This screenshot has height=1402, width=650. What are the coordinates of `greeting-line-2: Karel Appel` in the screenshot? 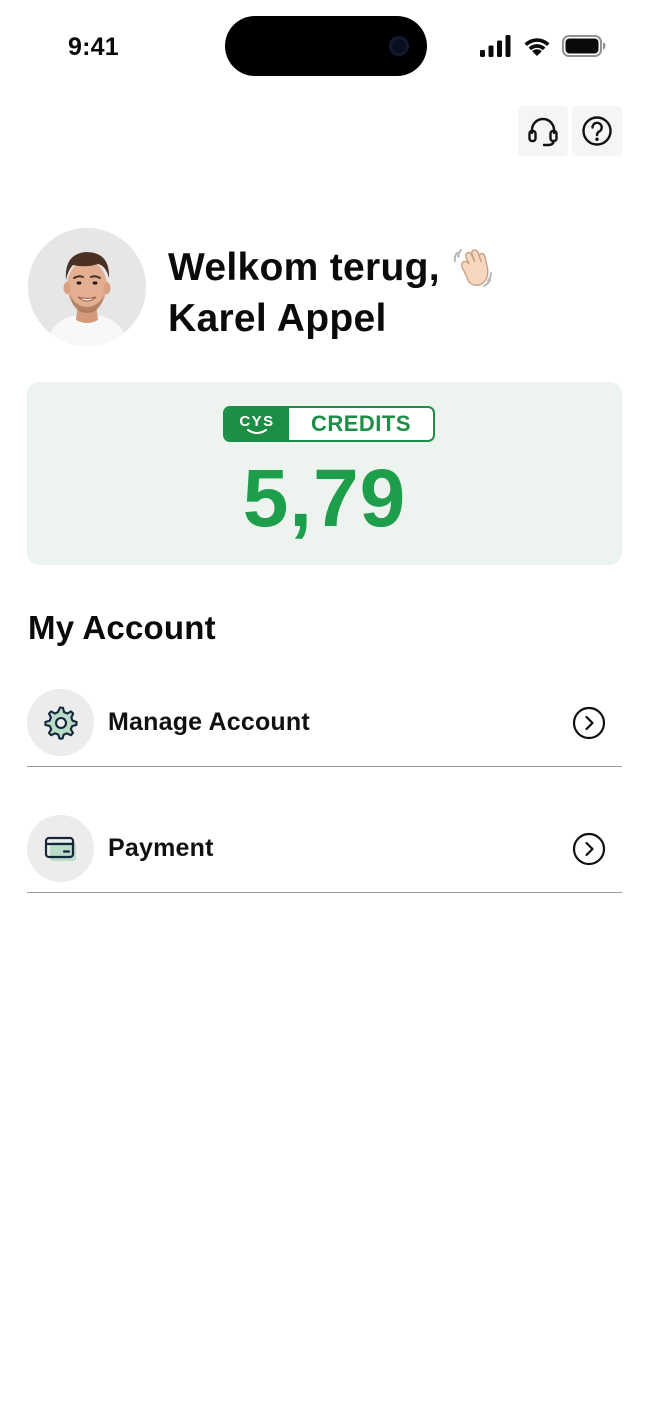 It's located at (332, 318).